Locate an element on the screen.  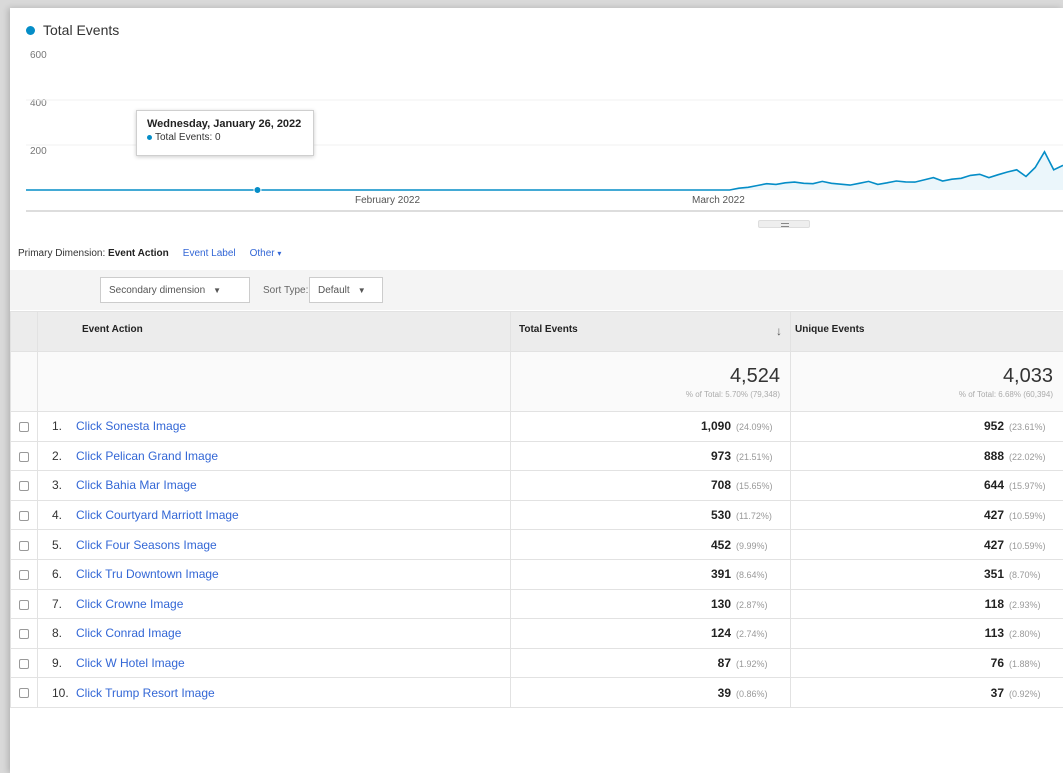
unique-events-percent: (22.02%) is located at coordinates (1027, 456).